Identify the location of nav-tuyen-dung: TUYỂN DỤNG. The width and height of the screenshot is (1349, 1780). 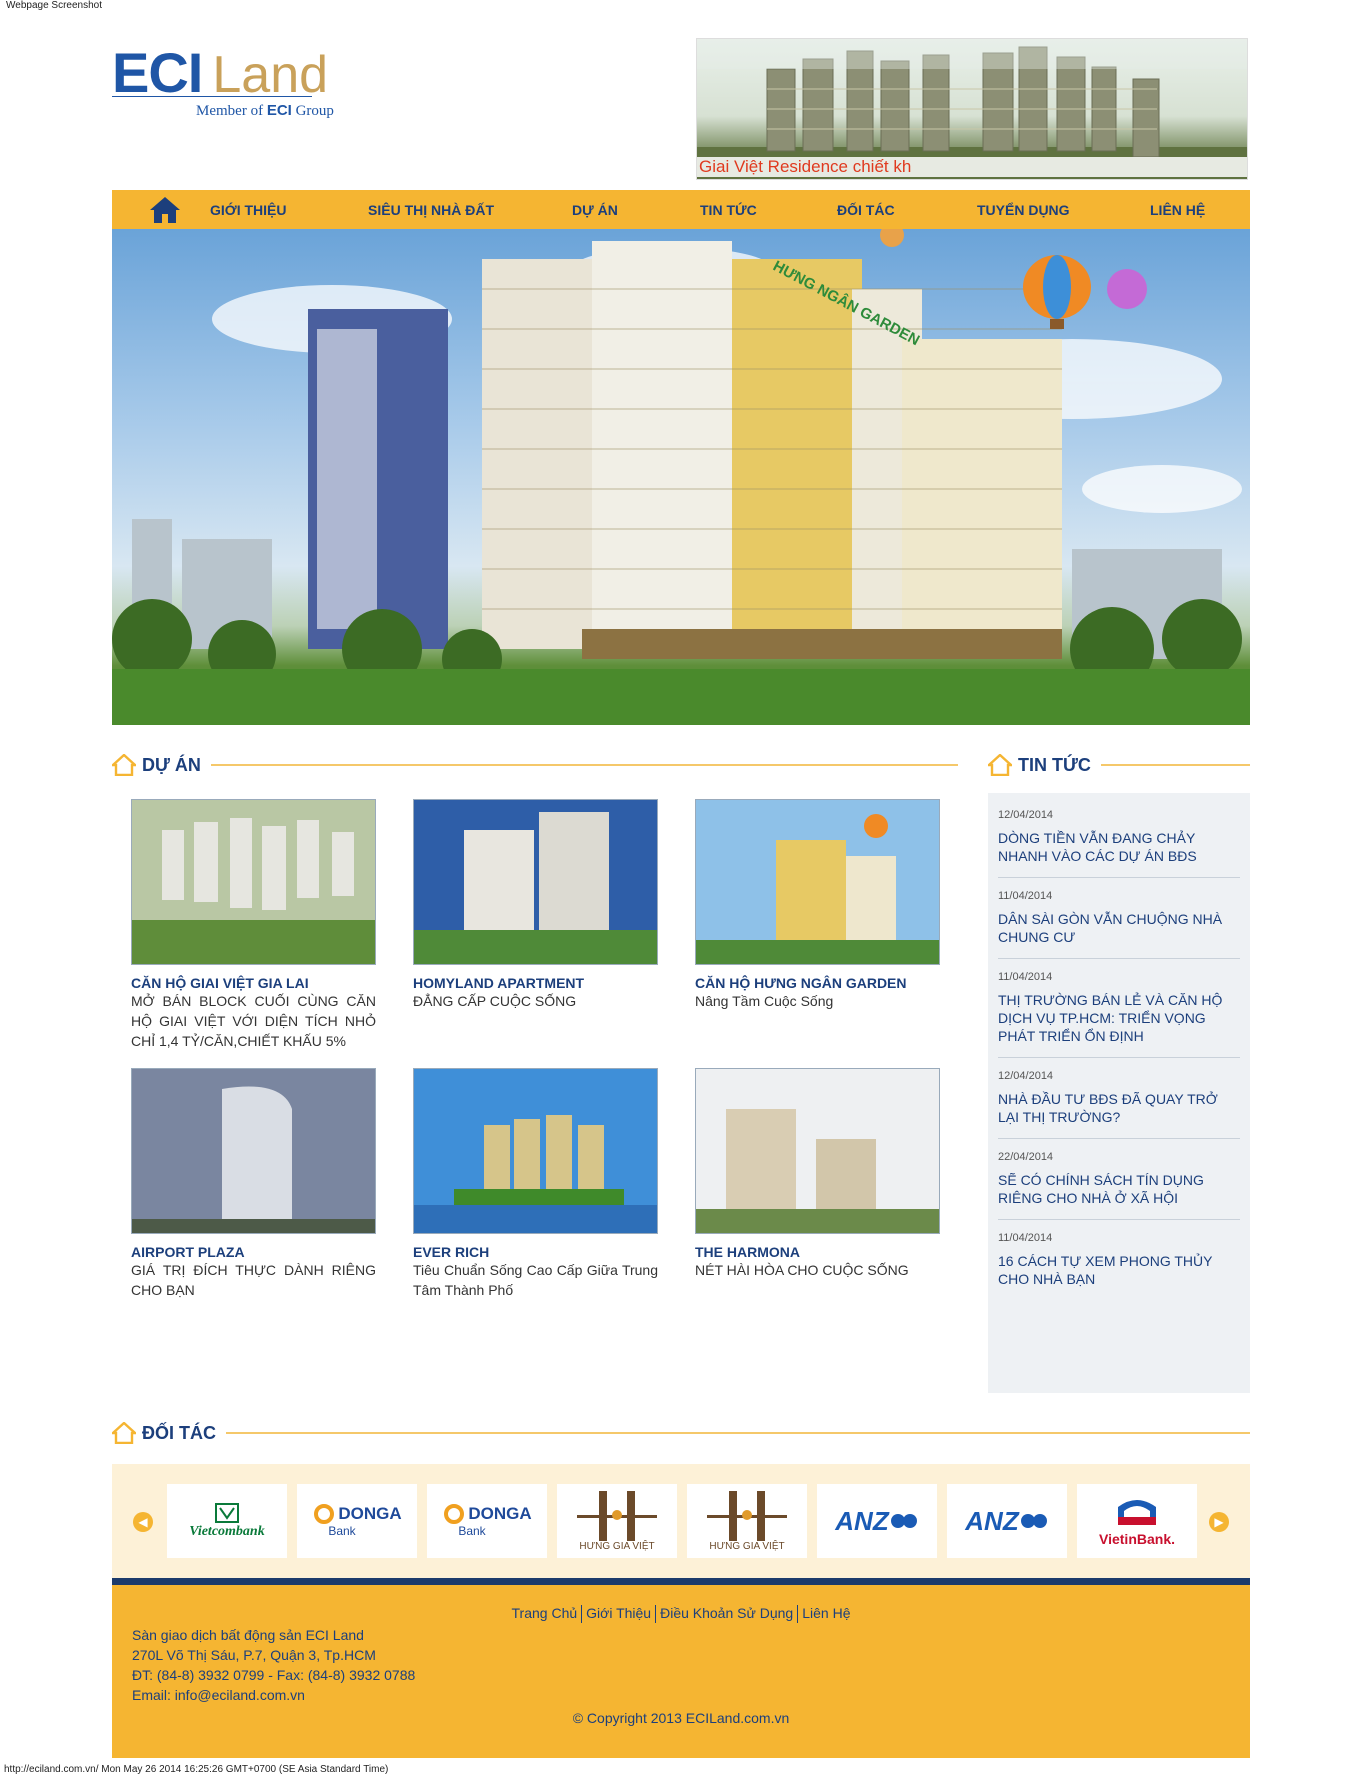
(1023, 210).